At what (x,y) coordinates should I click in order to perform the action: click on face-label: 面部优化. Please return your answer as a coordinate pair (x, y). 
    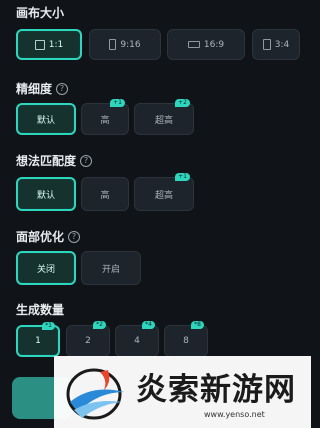
    Looking at the image, I should click on (40, 237).